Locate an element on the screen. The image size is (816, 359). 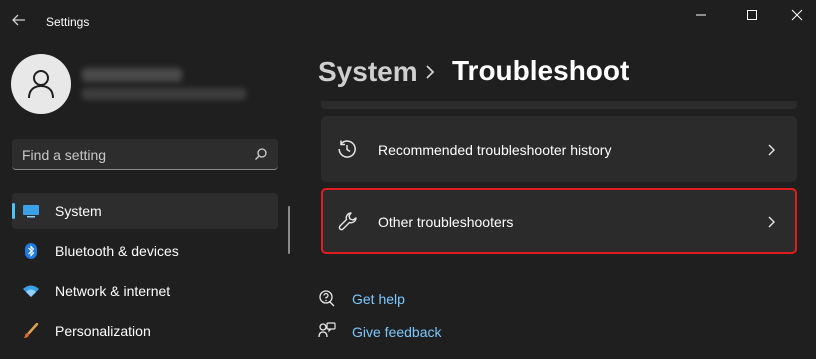
sidebar-item-label: Bluetooth & devices is located at coordinates (117, 251).